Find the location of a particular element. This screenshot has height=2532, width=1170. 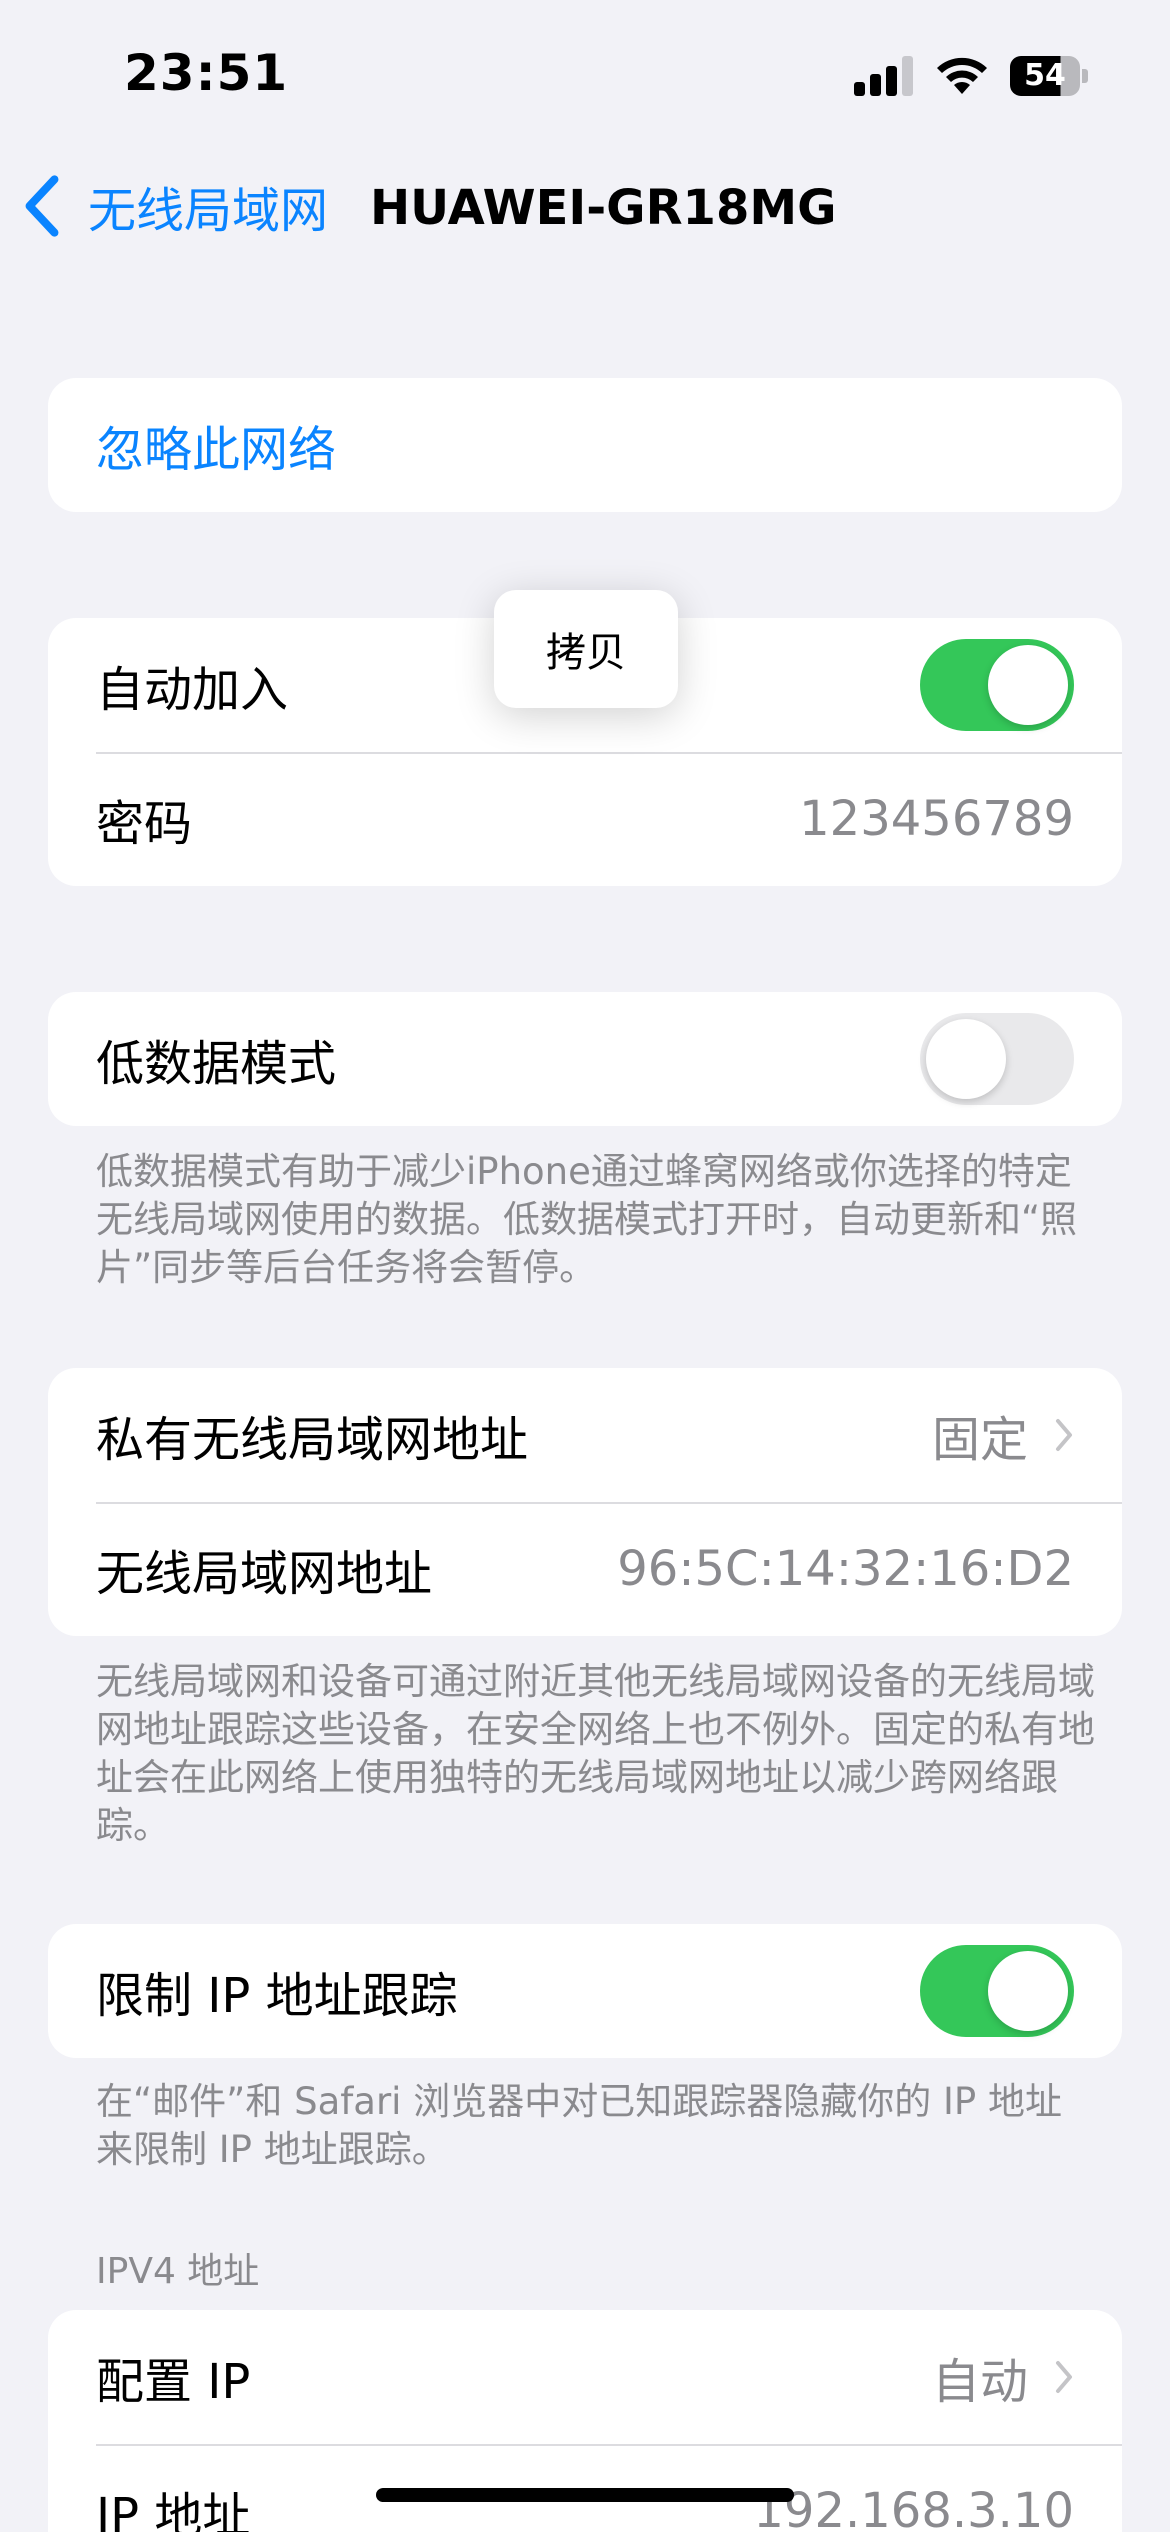

low-data-row: 低数据模式 is located at coordinates (585, 1059).